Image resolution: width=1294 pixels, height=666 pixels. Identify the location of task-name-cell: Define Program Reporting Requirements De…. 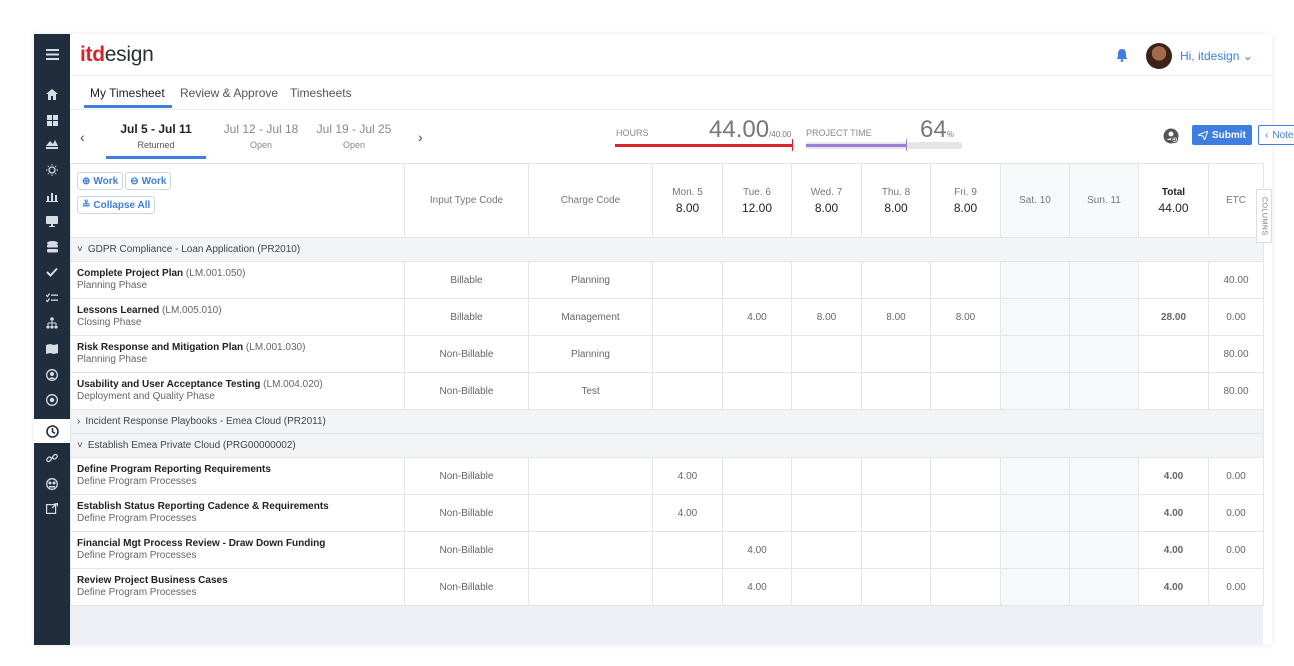
(237, 476).